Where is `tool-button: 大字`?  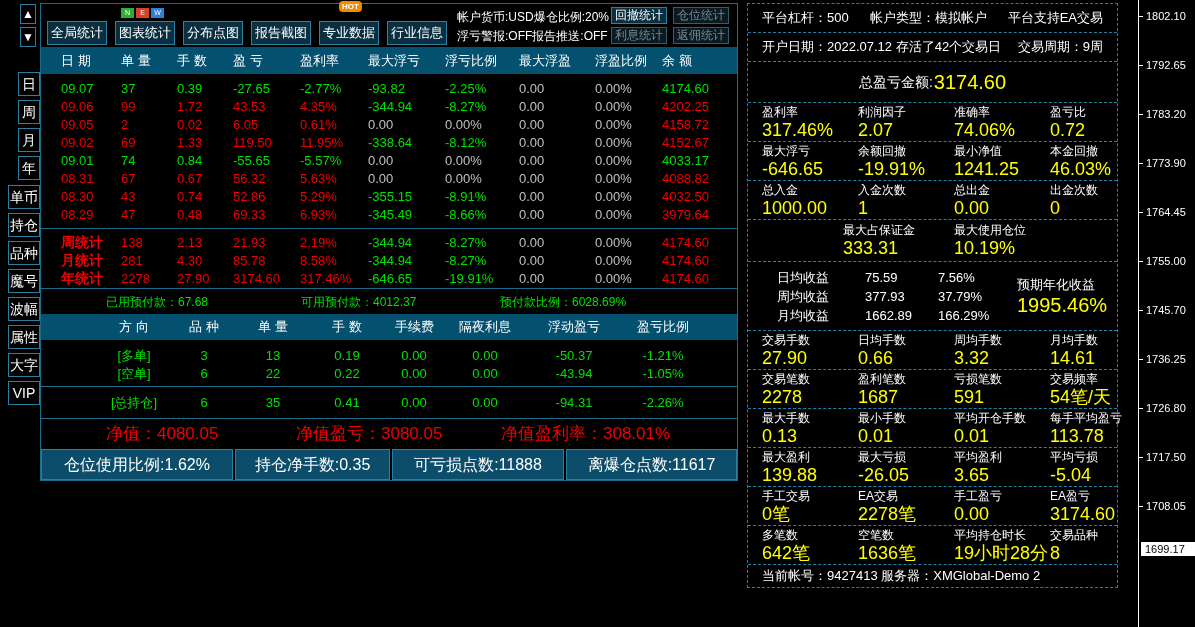
tool-button: 大字 is located at coordinates (24, 365).